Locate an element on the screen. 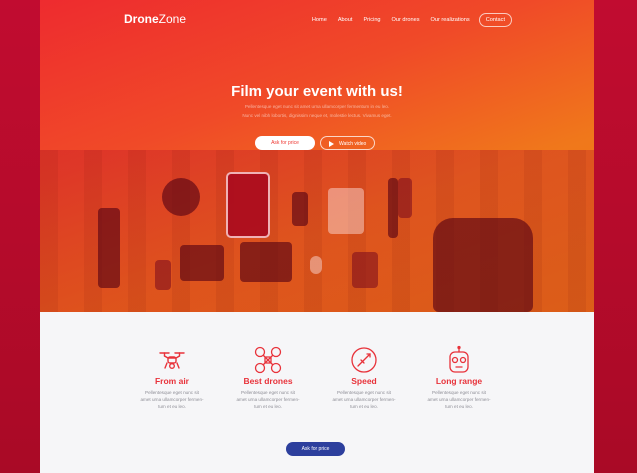 The image size is (637, 473). brand-light: Zone is located at coordinates (172, 19).